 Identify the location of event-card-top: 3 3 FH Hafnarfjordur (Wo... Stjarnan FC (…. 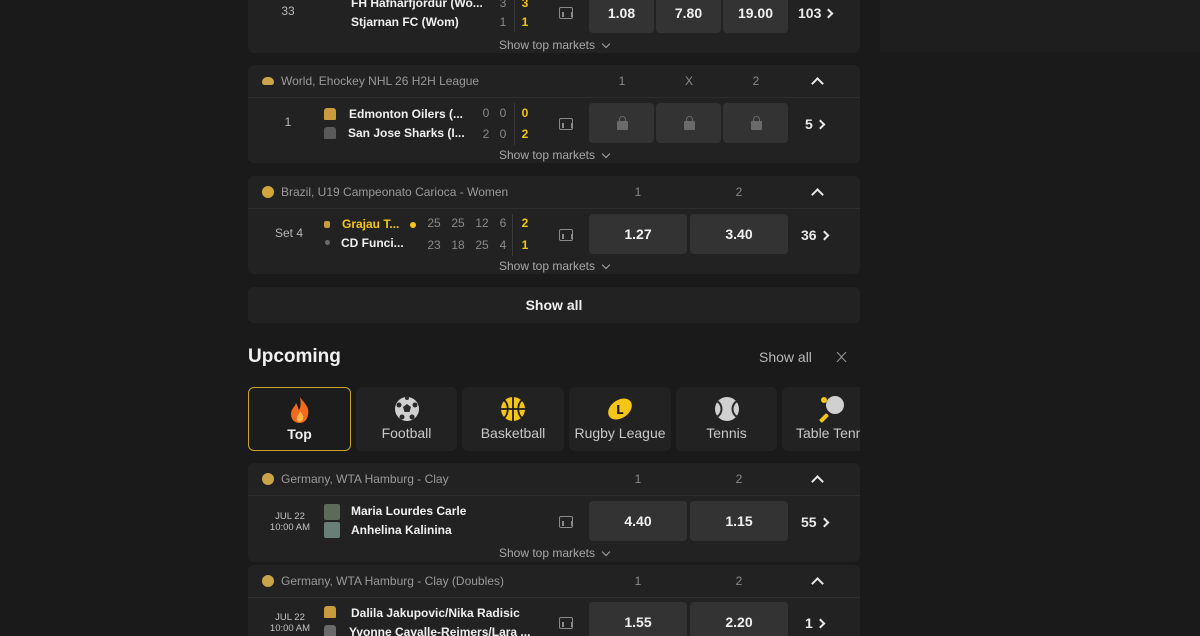
(554, 26).